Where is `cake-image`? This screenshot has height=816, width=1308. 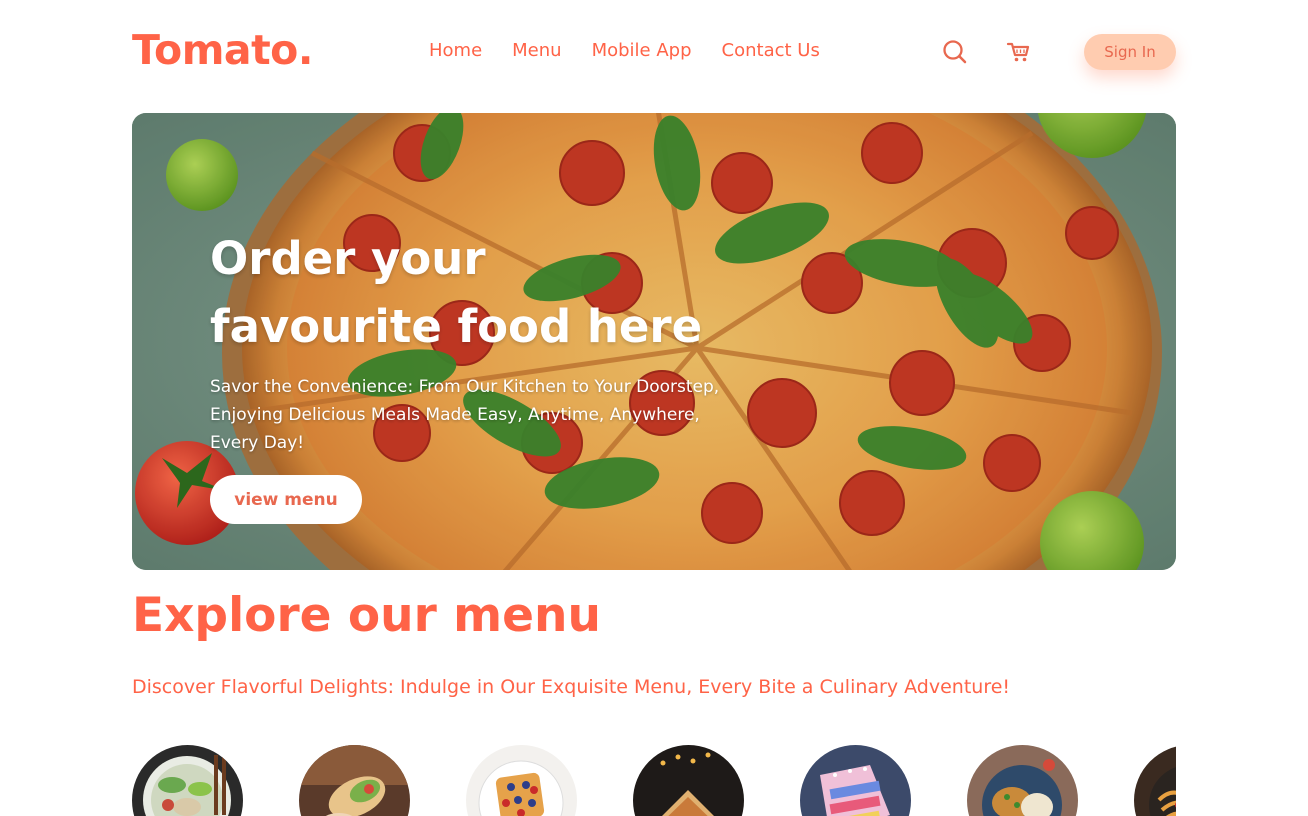
cake-image is located at coordinates (855, 780).